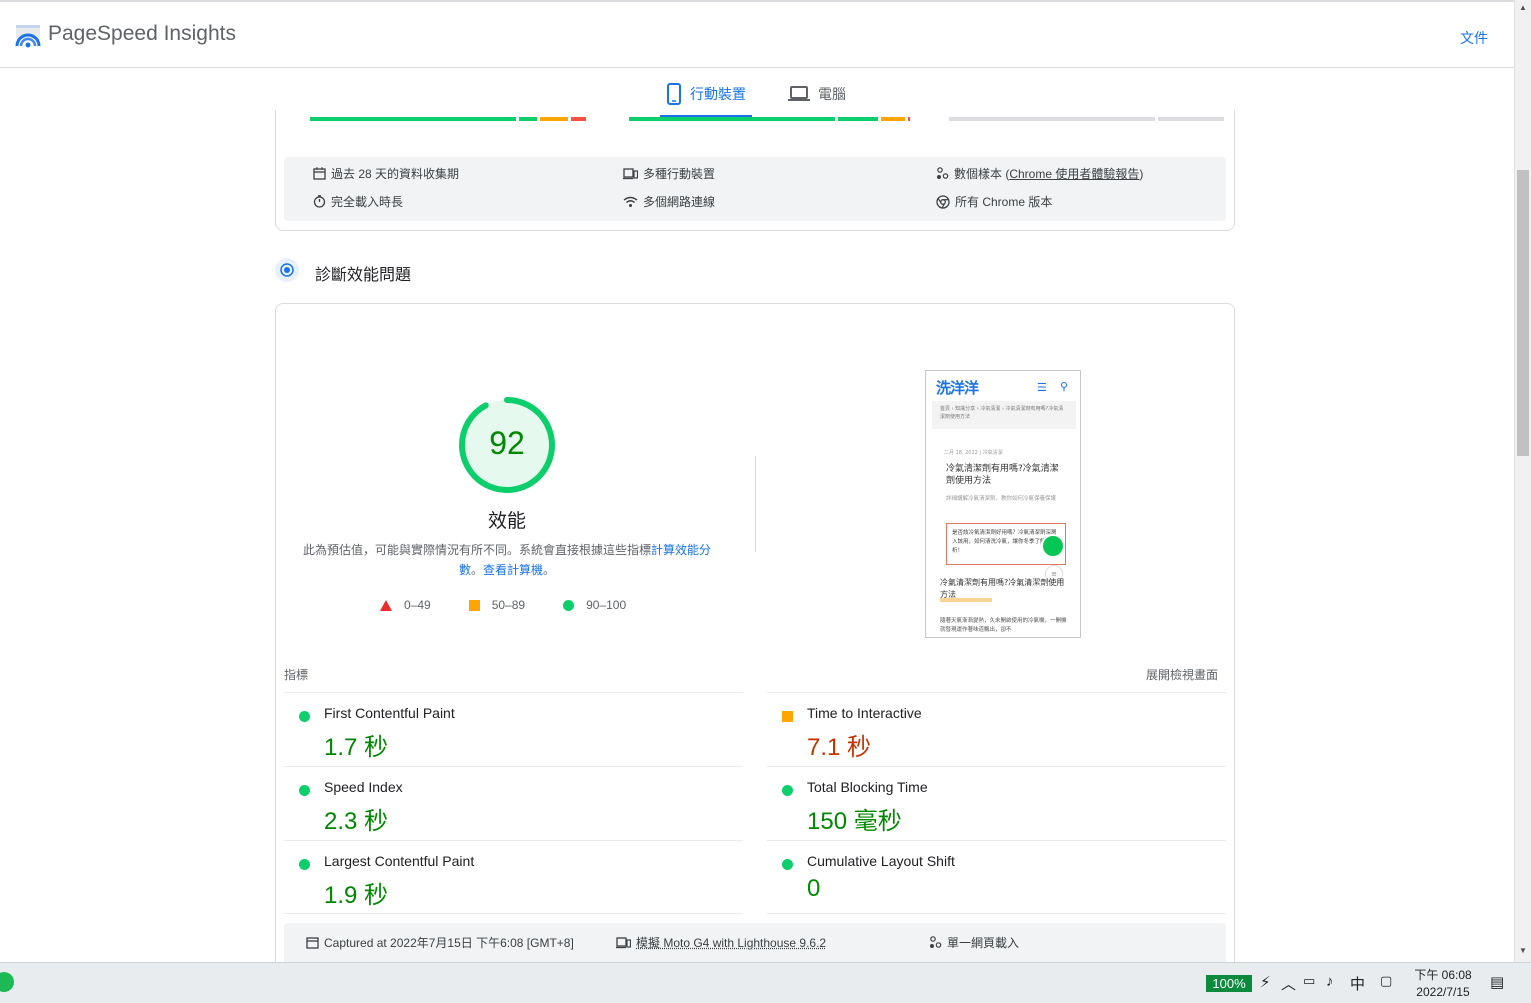  I want to click on device-info: 模擬 Moto G4 with Lighthouse 9.6.2, so click(721, 942).